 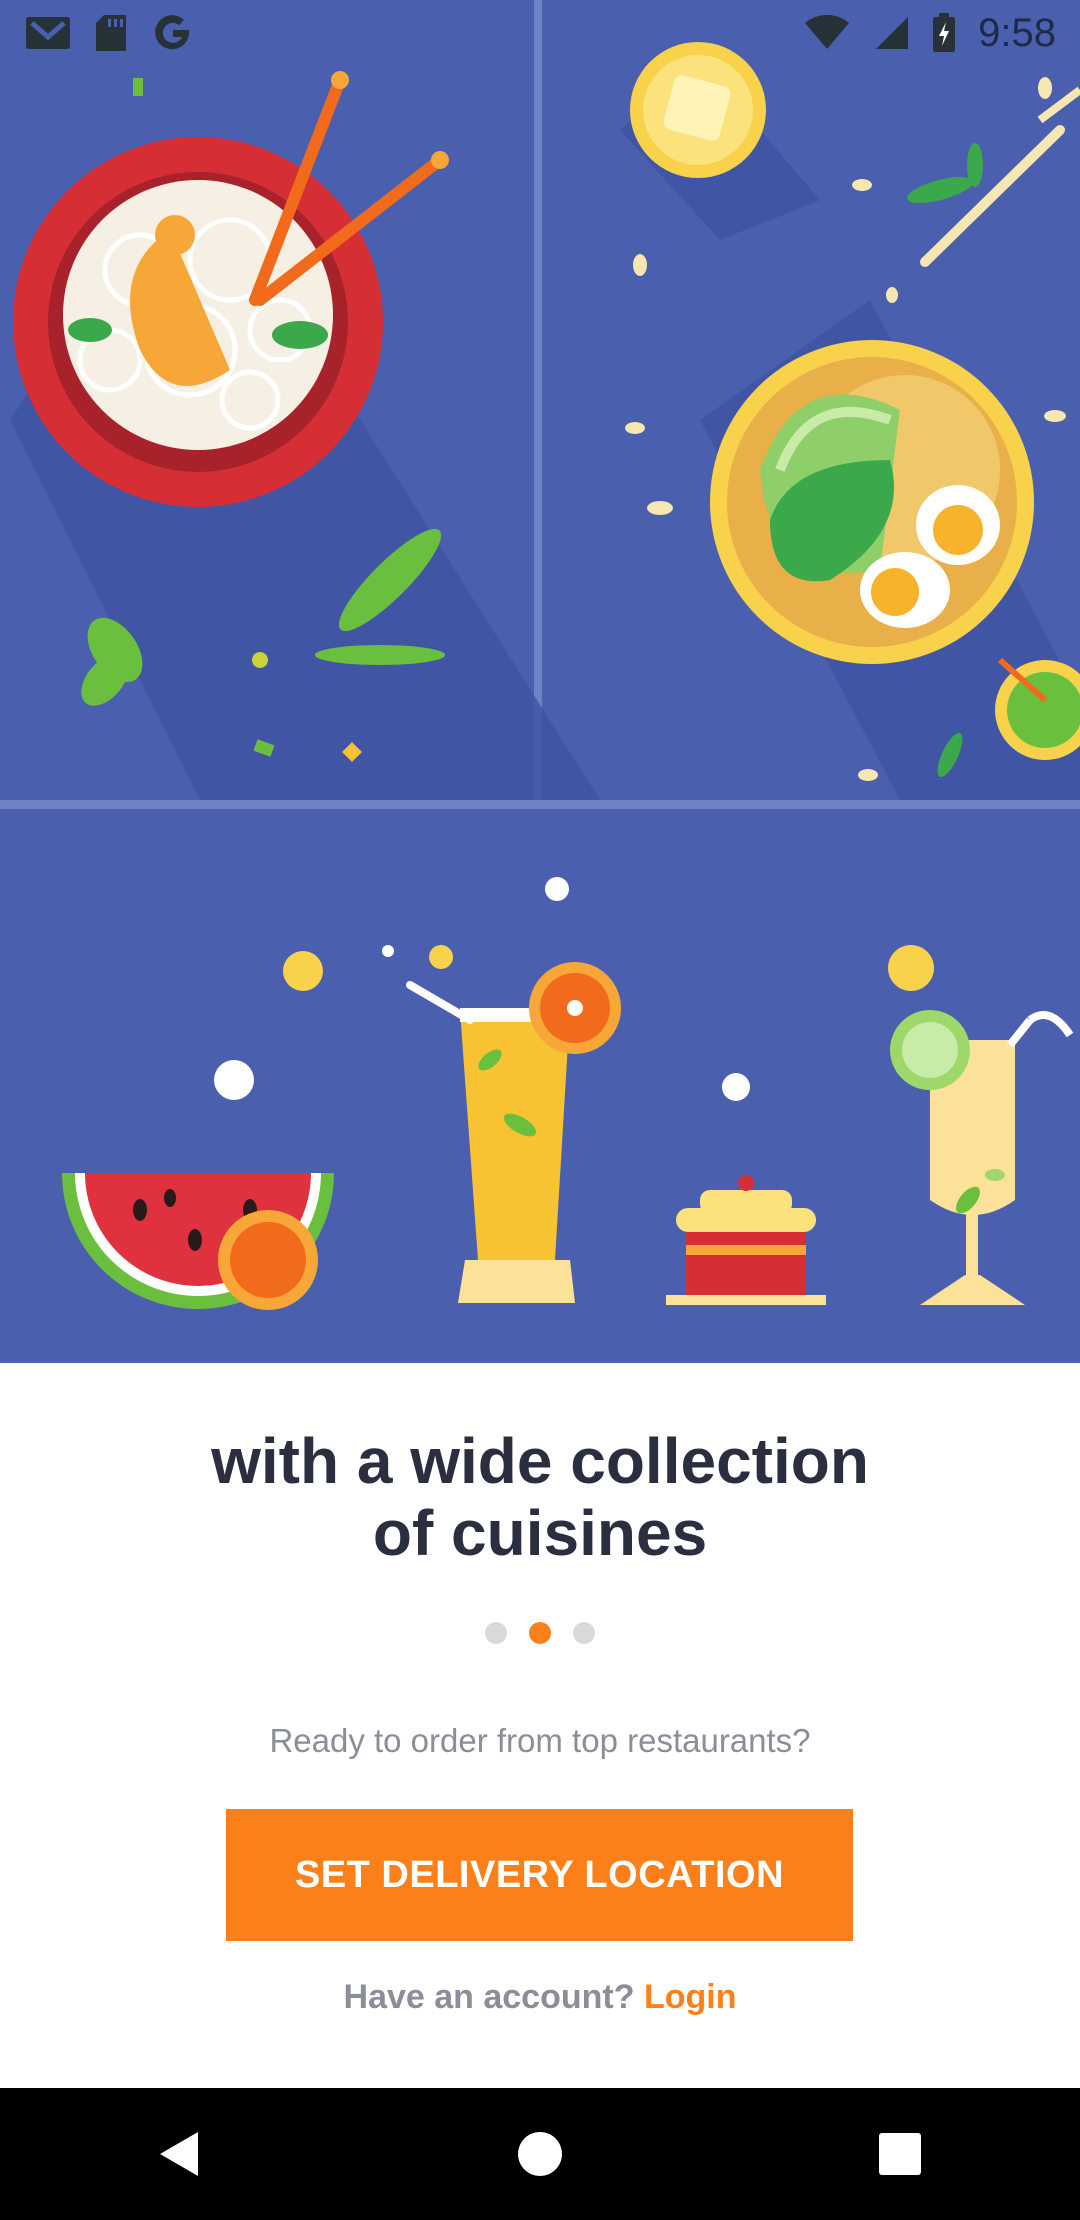 What do you see at coordinates (540, 1740) in the screenshot?
I see `order-prompt: Ready to order from top restaurants?` at bounding box center [540, 1740].